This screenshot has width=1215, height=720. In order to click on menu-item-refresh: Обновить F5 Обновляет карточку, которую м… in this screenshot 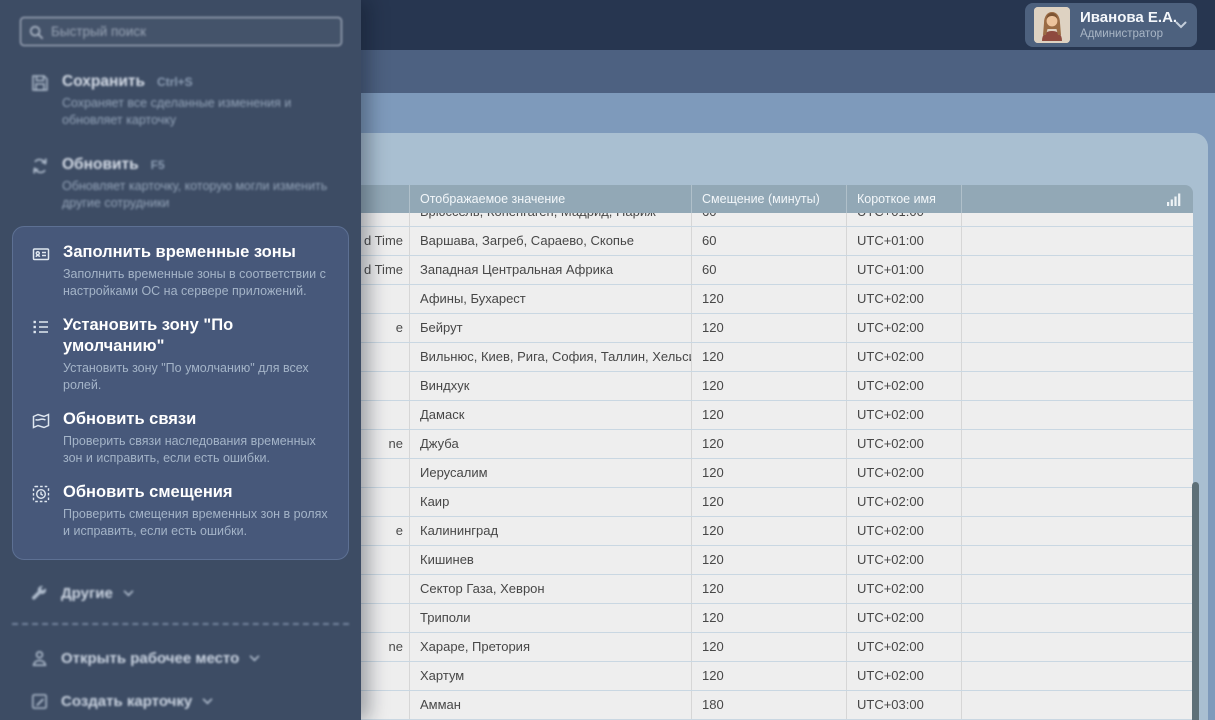, I will do `click(187, 183)`.